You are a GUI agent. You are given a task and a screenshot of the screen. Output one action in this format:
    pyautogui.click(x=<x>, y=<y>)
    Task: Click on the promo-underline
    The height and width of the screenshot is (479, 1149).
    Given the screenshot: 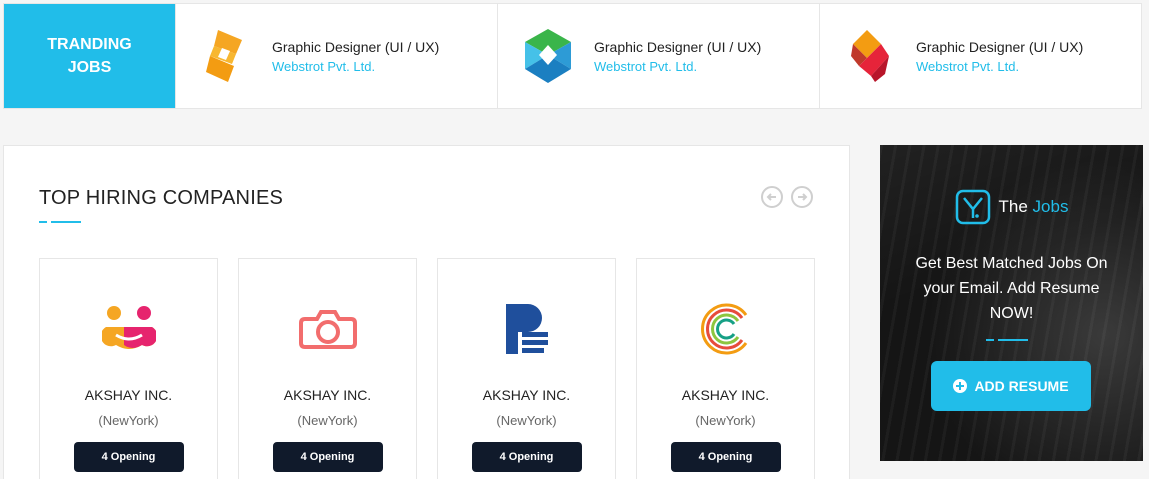 What is the action you would take?
    pyautogui.click(x=1007, y=340)
    